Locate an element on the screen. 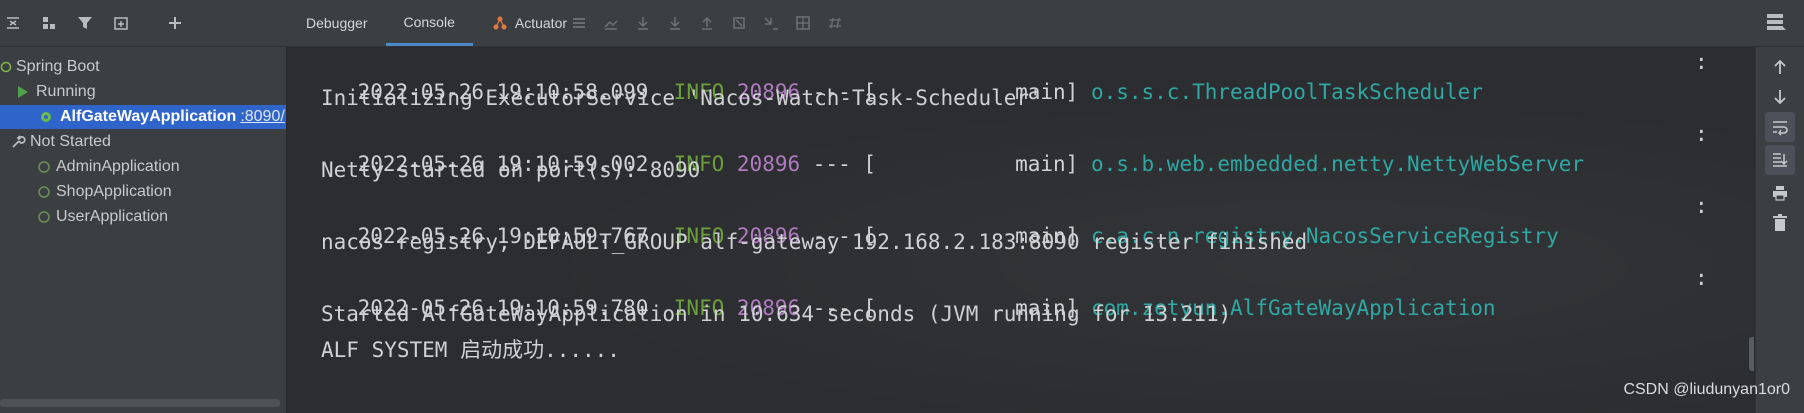 The image size is (1804, 413). log-logger: o.s.s.c.ThreadPoolTaskScheduler is located at coordinates (1286, 92).